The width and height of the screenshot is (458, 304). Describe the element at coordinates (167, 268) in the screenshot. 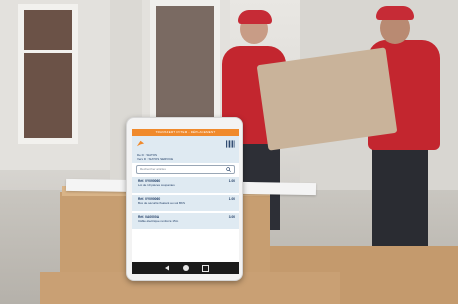

I see `back-triangle-icon` at that location.